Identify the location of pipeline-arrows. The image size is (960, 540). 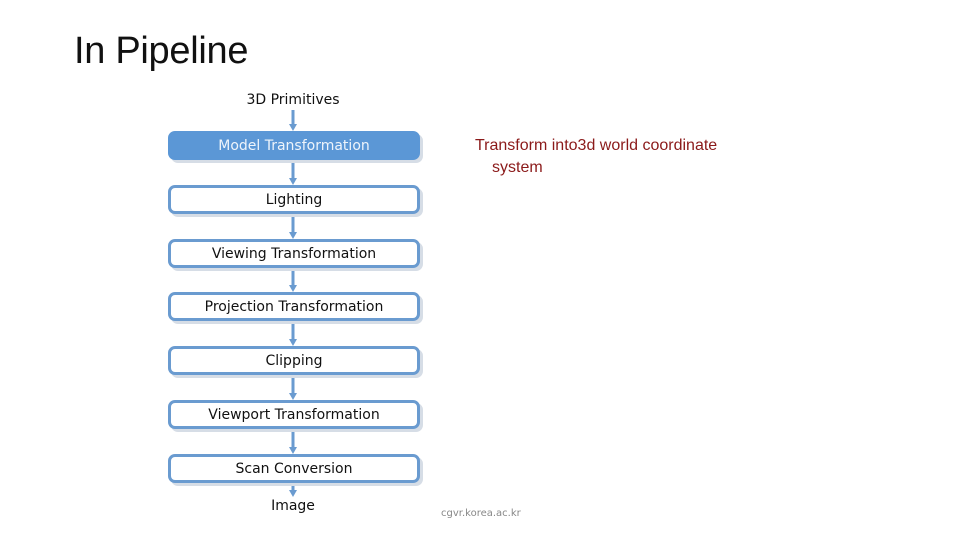
(293, 303).